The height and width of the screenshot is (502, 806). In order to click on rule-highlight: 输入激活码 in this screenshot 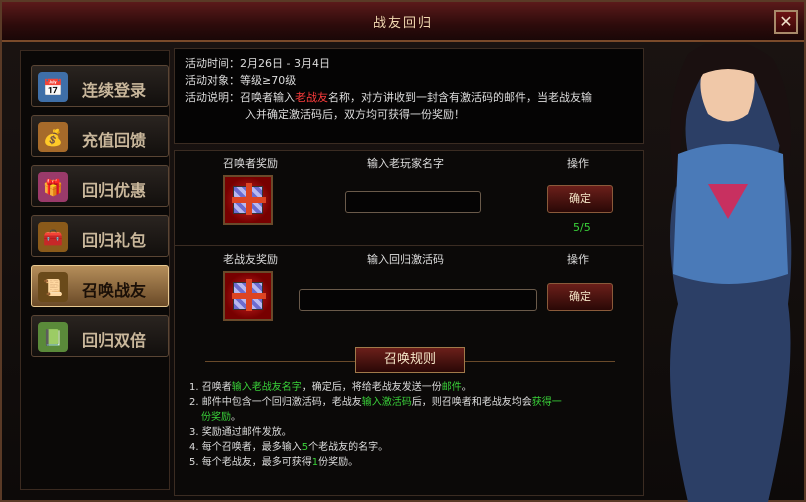, I will do `click(386, 402)`.